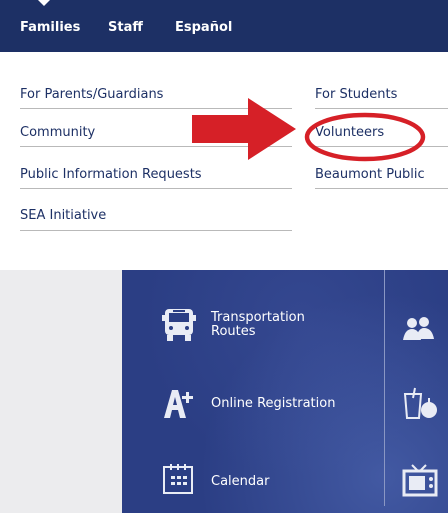 This screenshot has width=448, height=513. Describe the element at coordinates (125, 27) in the screenshot. I see `nav-item-staff: Staff` at that location.